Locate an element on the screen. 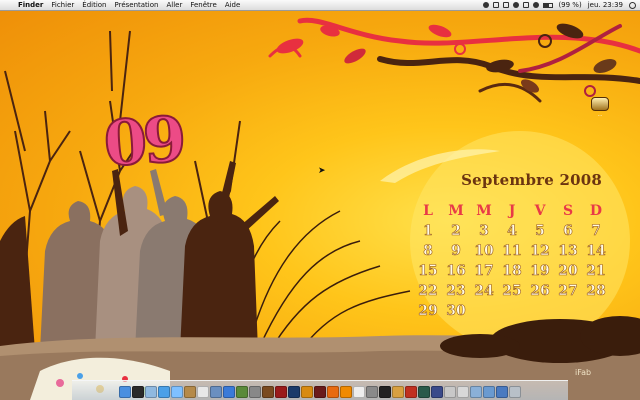  illustrator-icon is located at coordinates (307, 392).